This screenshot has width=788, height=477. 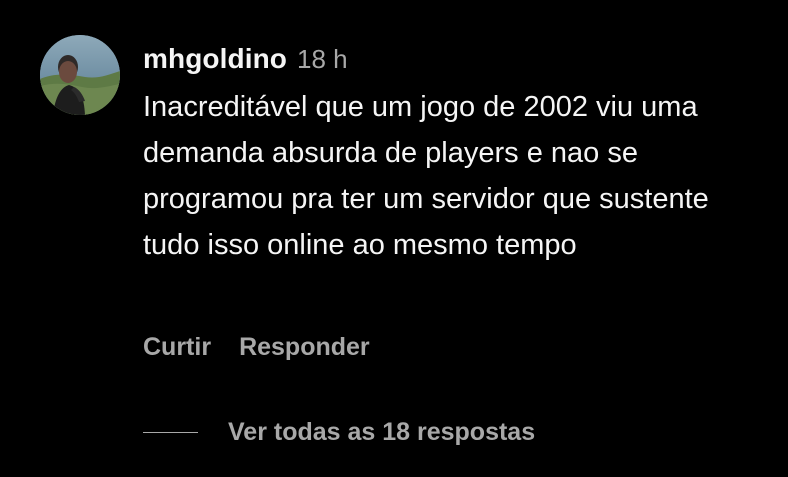 What do you see at coordinates (455, 59) in the screenshot?
I see `comment-header: mhgoldino 18 h` at bounding box center [455, 59].